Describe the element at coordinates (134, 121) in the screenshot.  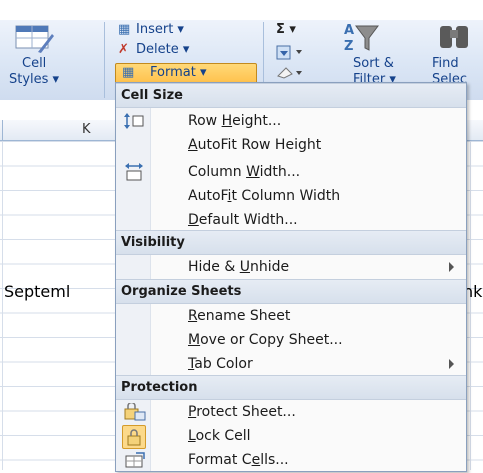
I see `row-height-icon` at that location.